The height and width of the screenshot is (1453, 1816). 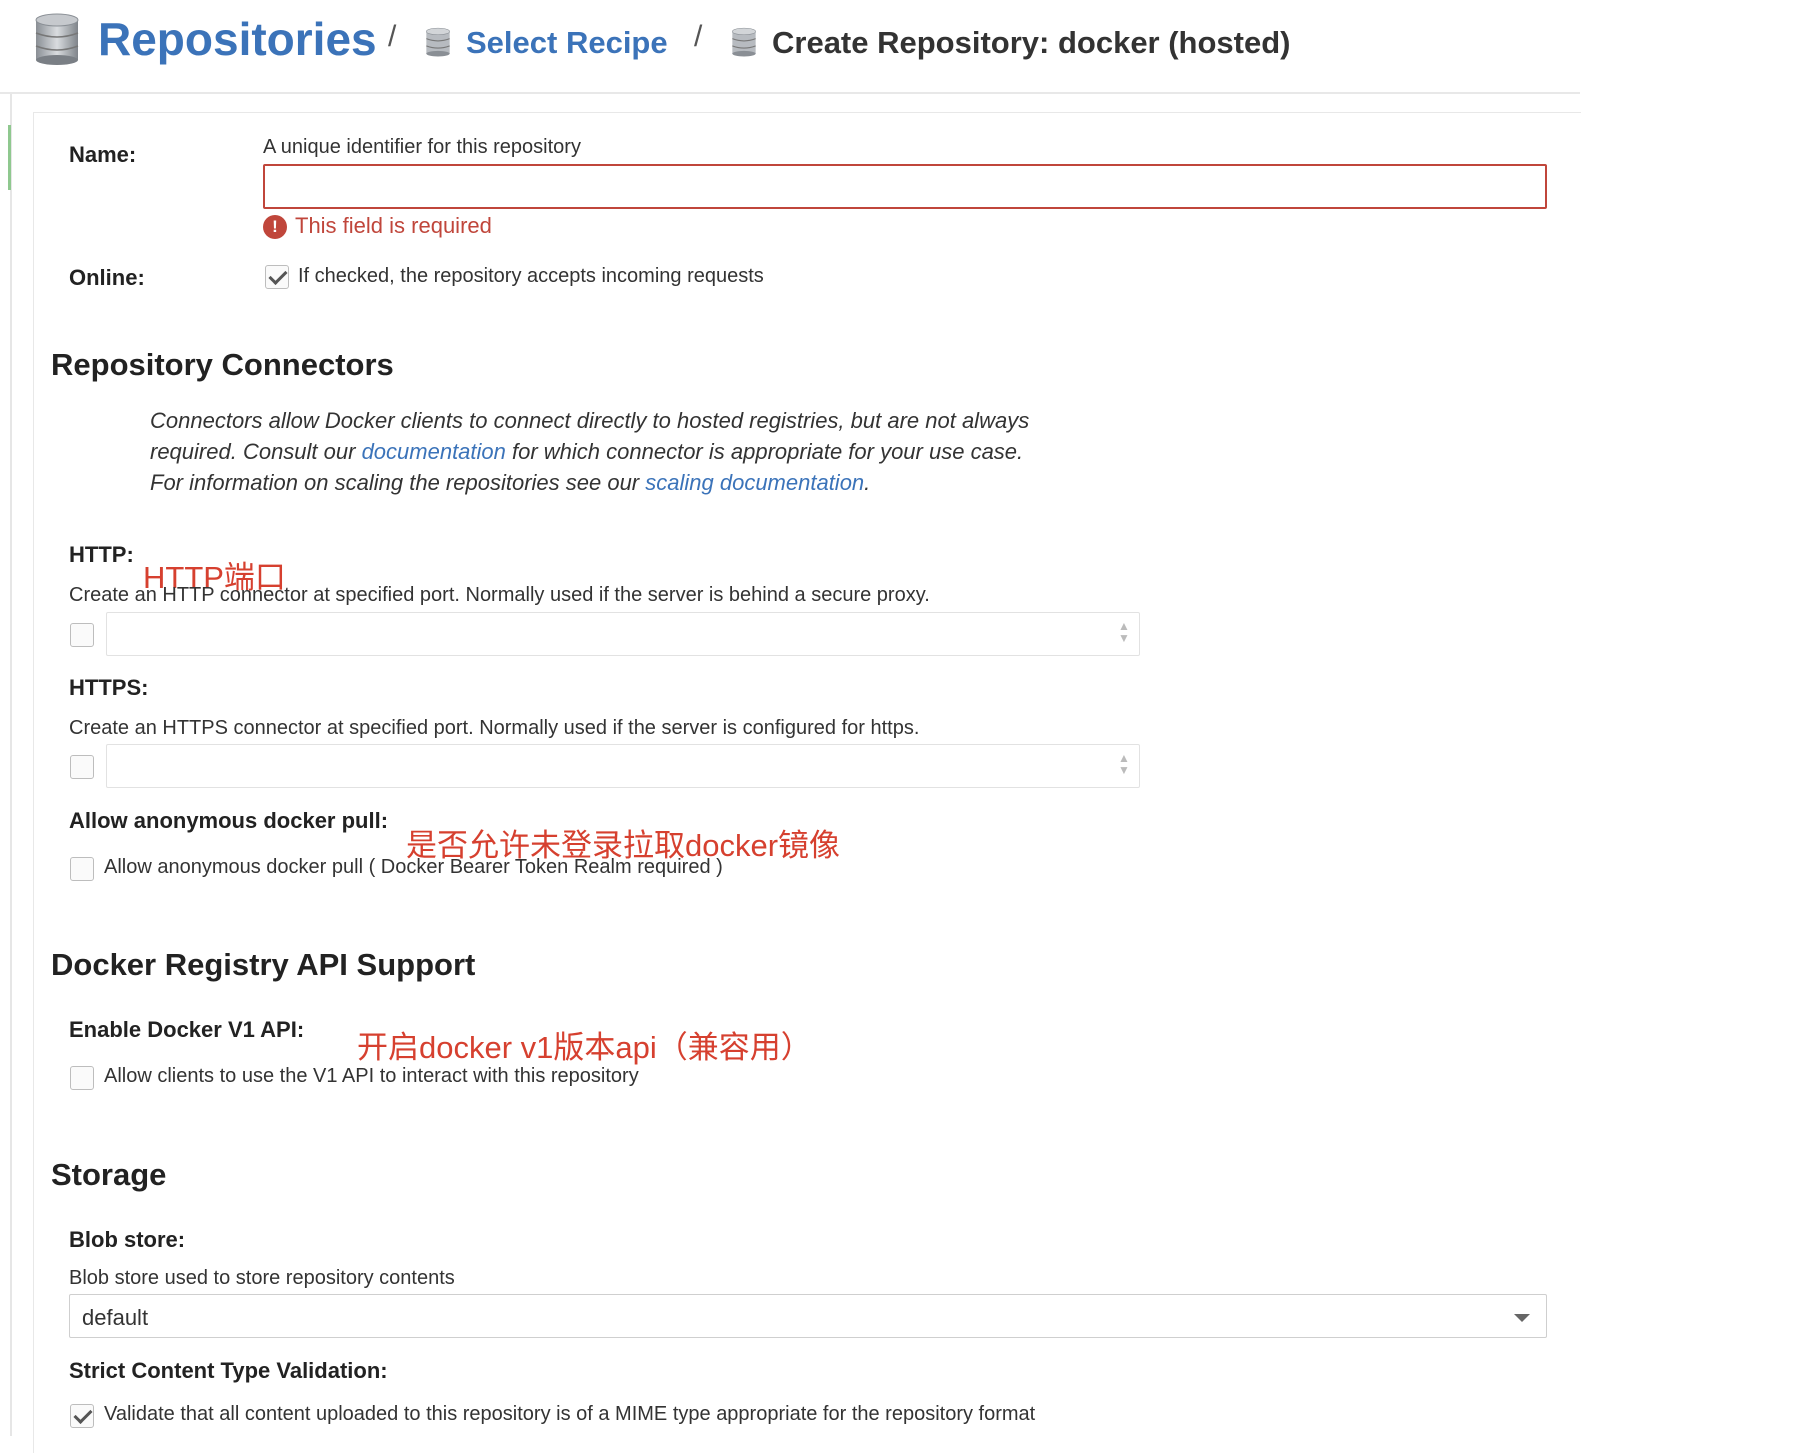 I want to click on blob-store-label: Blob store:, so click(x=127, y=1239).